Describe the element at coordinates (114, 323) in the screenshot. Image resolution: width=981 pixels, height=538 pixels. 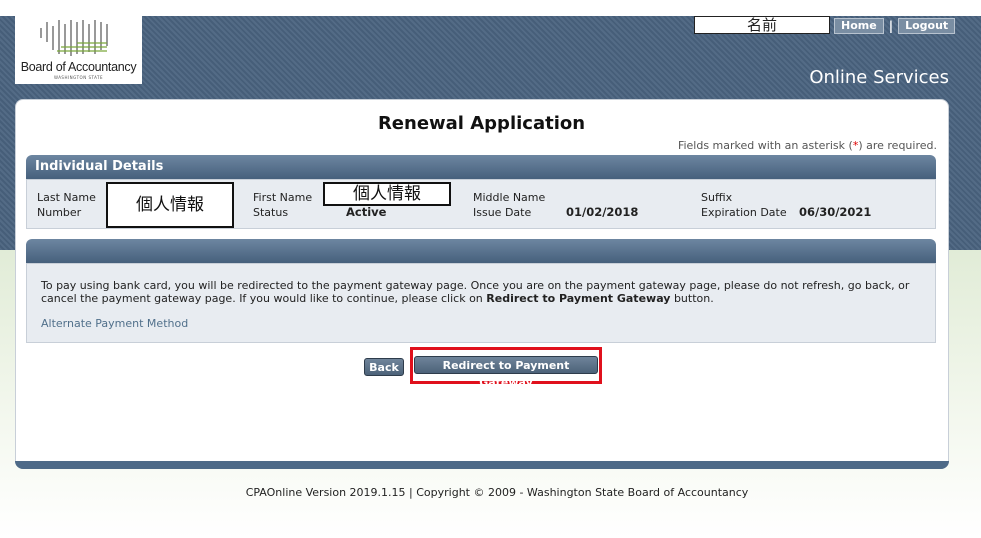
I see `alternate-payment-link: Alternate Payment Method` at that location.